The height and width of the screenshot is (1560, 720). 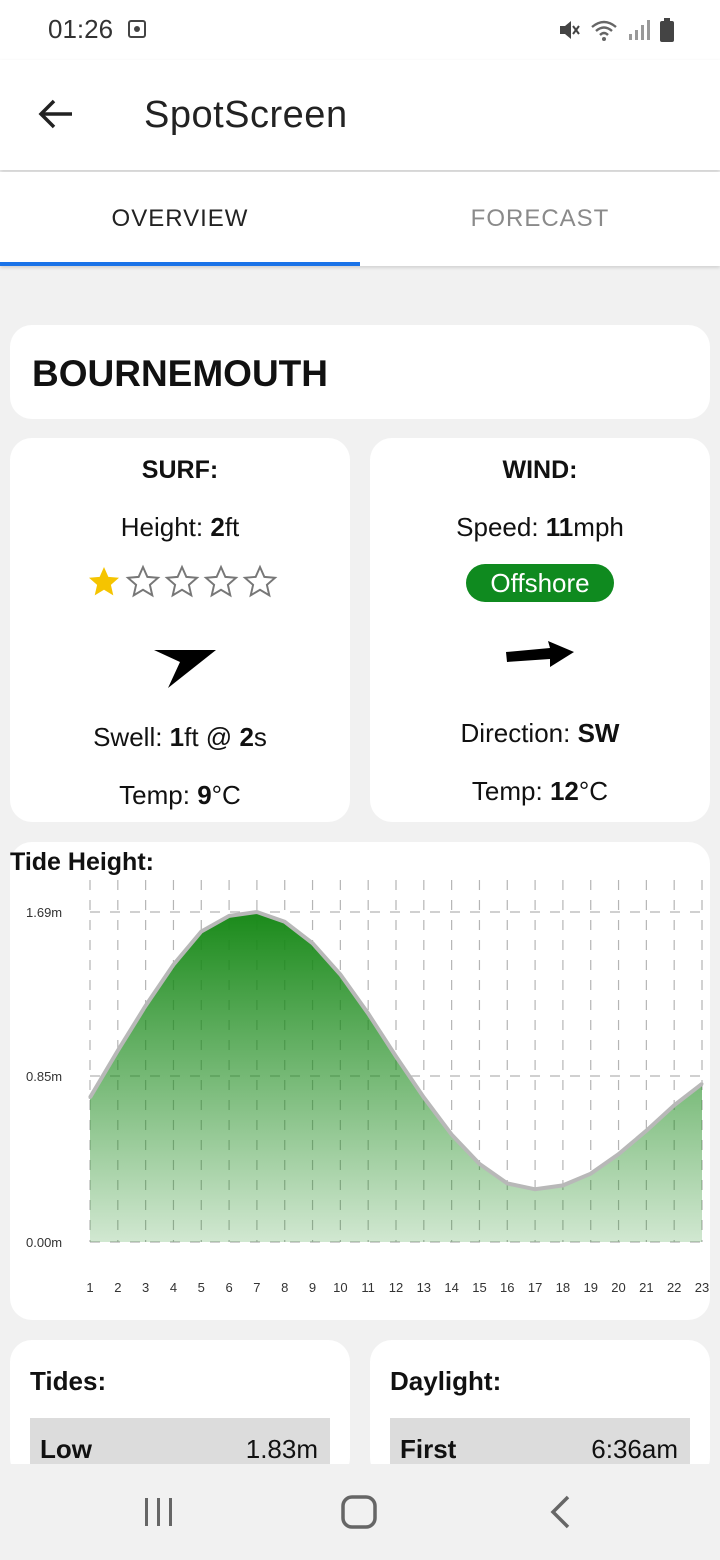 What do you see at coordinates (598, 733) in the screenshot?
I see `wind-direction-value: SW` at bounding box center [598, 733].